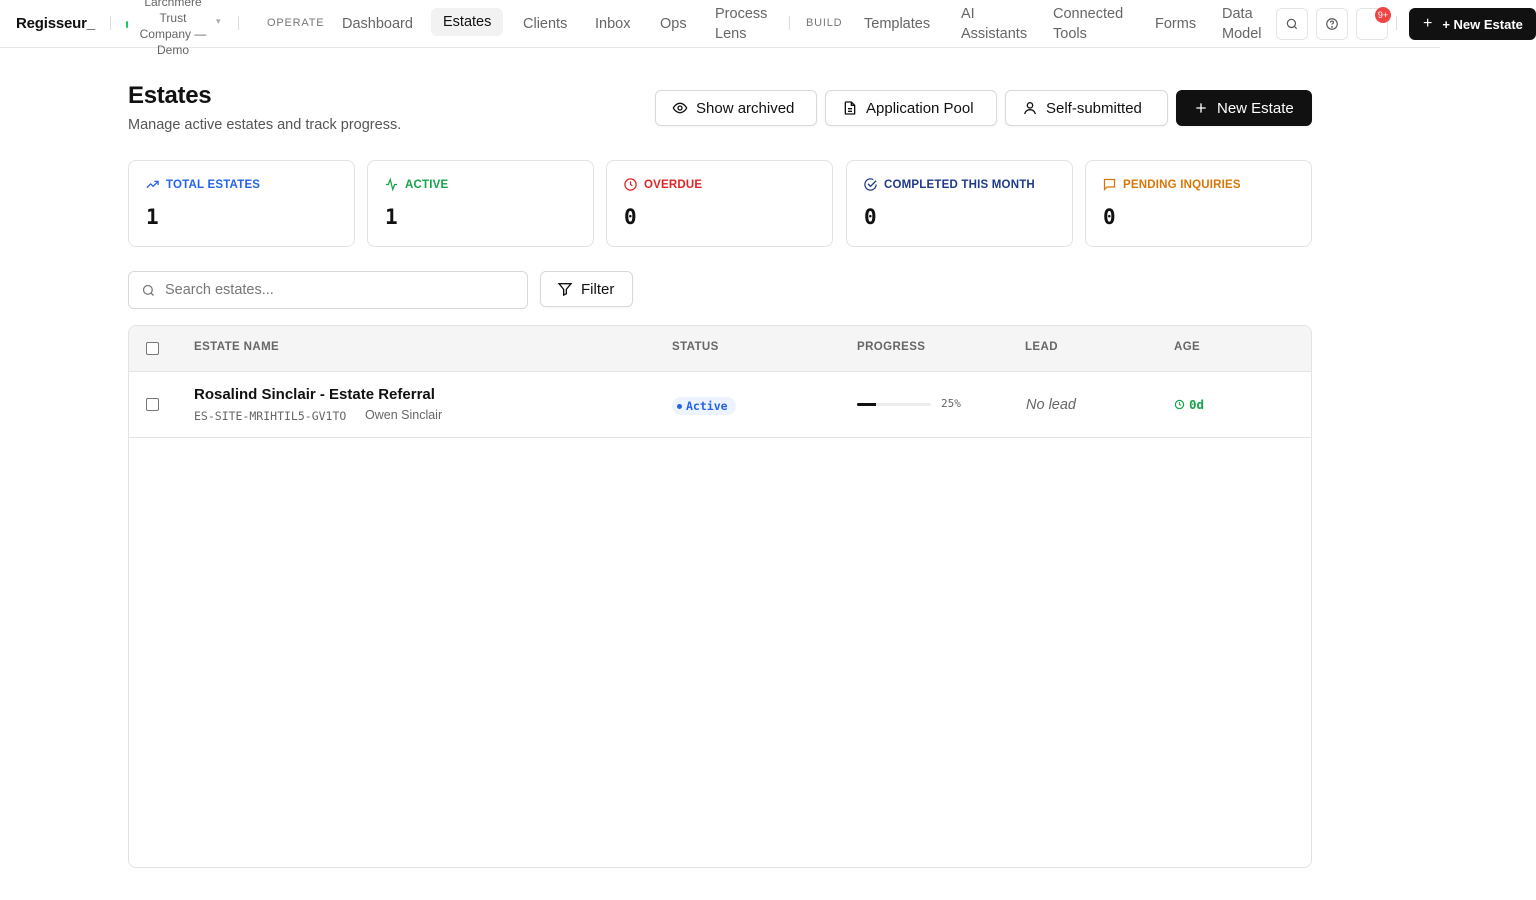 The width and height of the screenshot is (1536, 900). What do you see at coordinates (296, 23) in the screenshot?
I see `nav-section-operate: OPERATE` at bounding box center [296, 23].